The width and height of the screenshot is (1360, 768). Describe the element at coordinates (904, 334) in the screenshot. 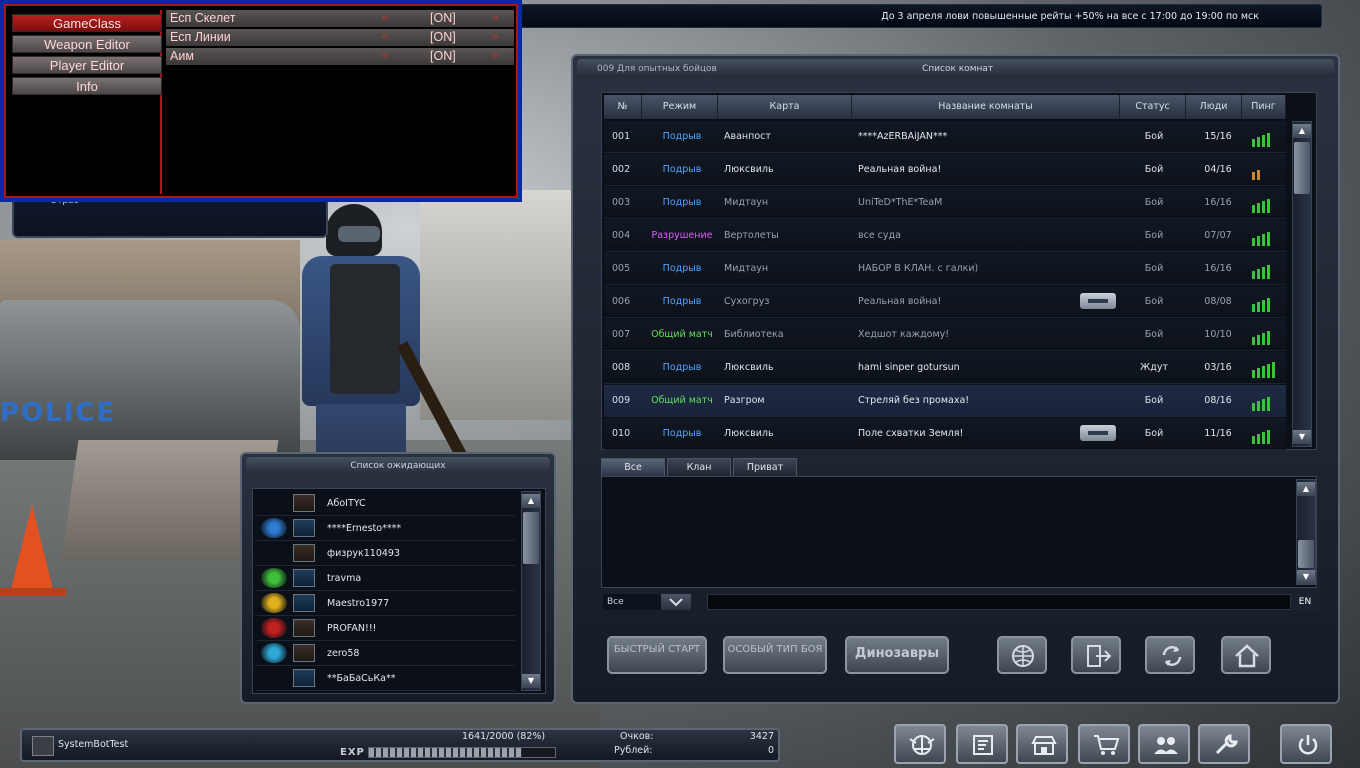

I see `room-name: Хедшот каждому!` at that location.